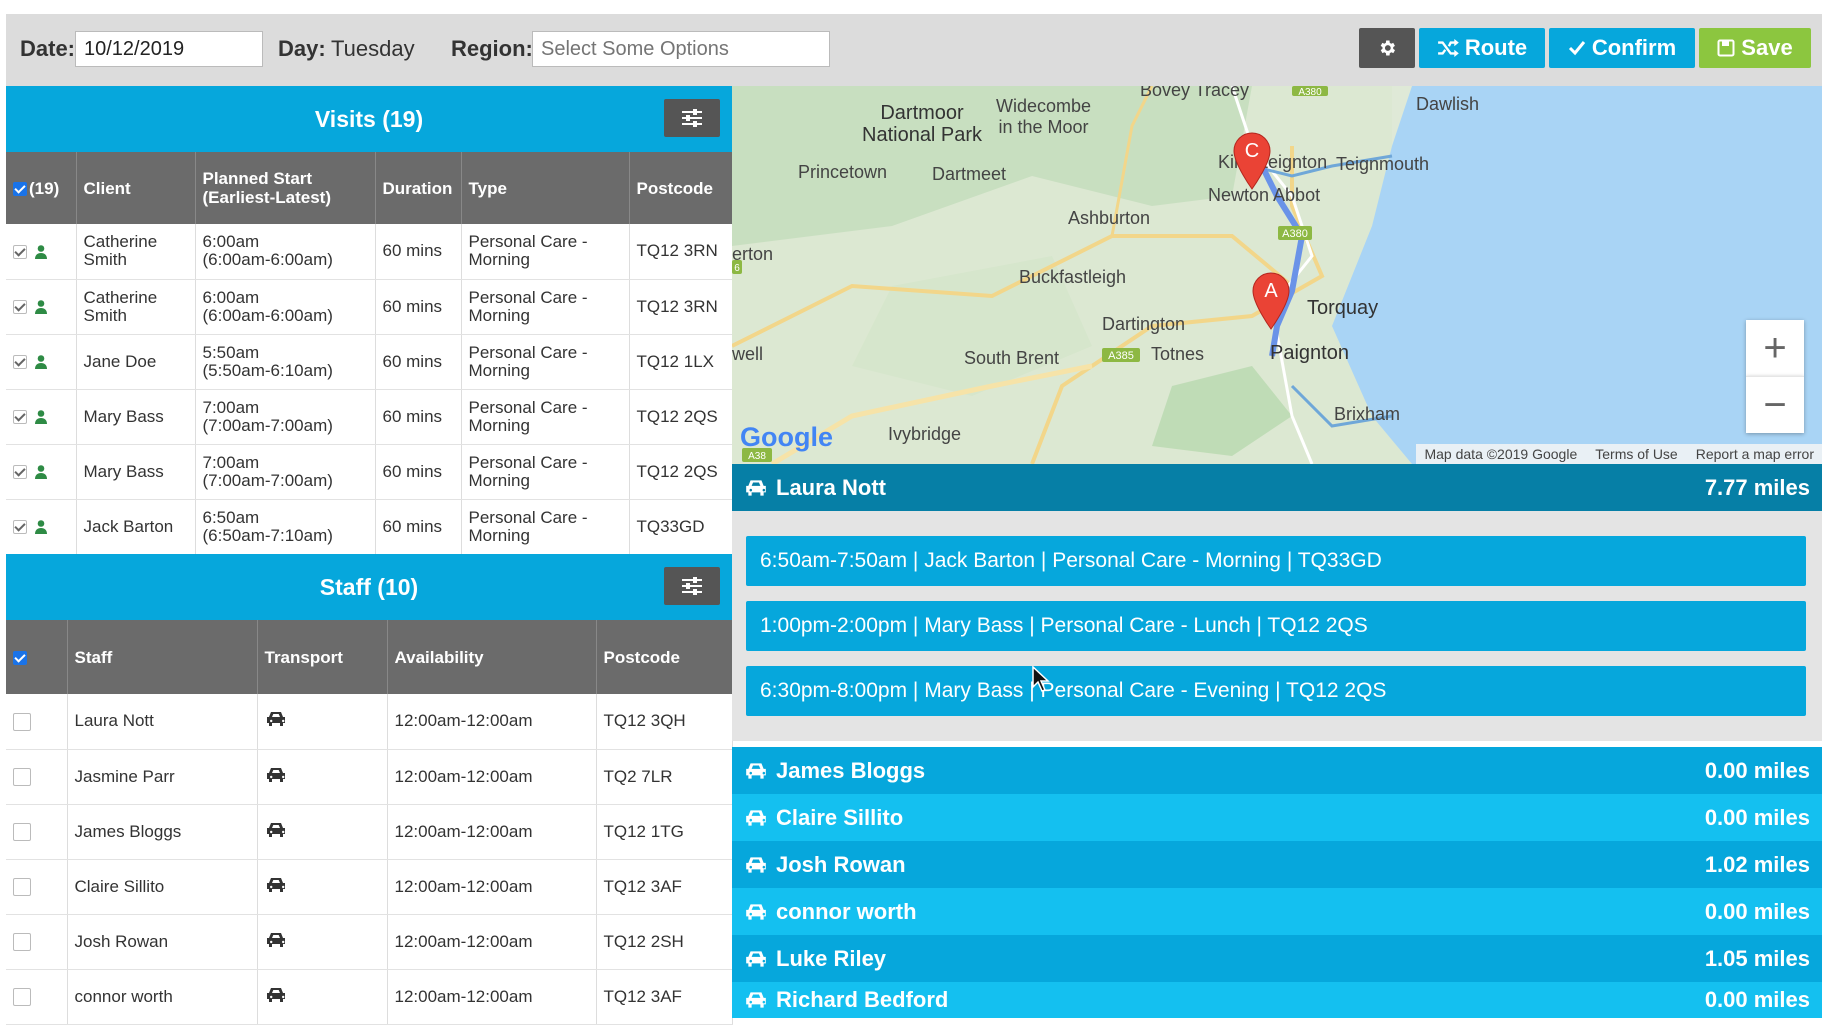  Describe the element at coordinates (1277, 958) in the screenshot. I see `driver-bar: Luke Riley 1.05 miles` at that location.